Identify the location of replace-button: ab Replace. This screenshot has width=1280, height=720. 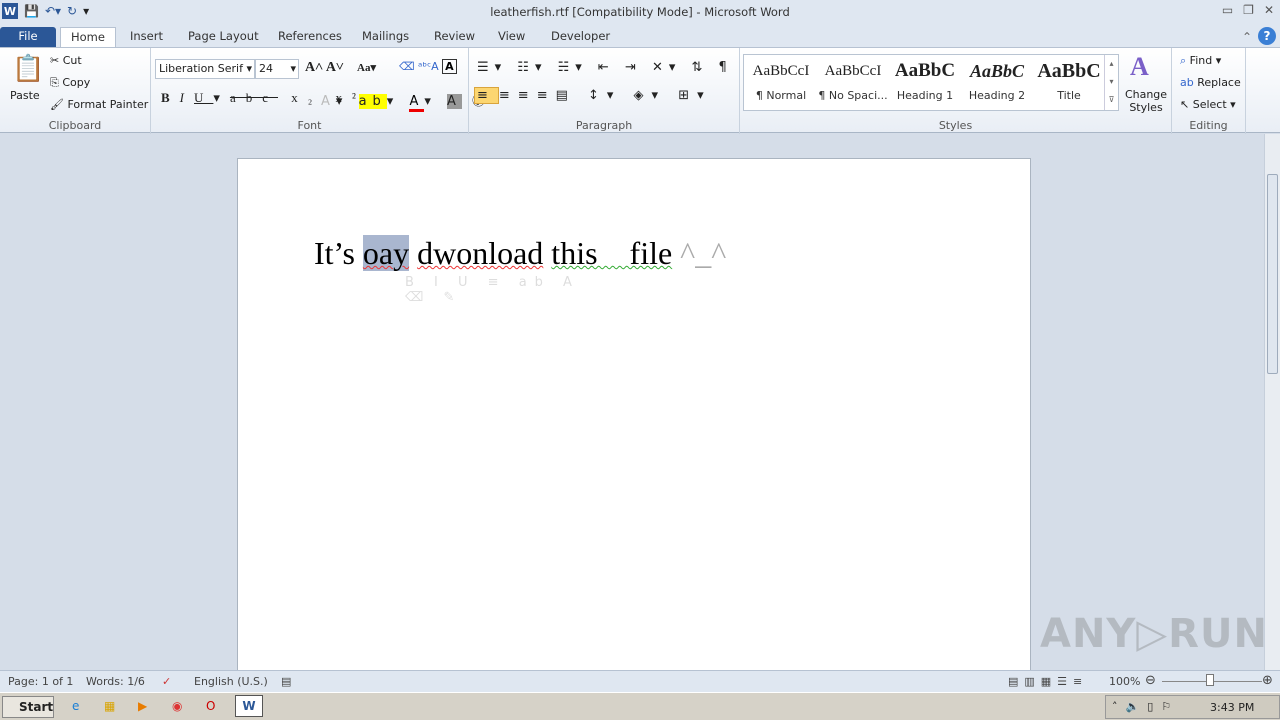
(1210, 82).